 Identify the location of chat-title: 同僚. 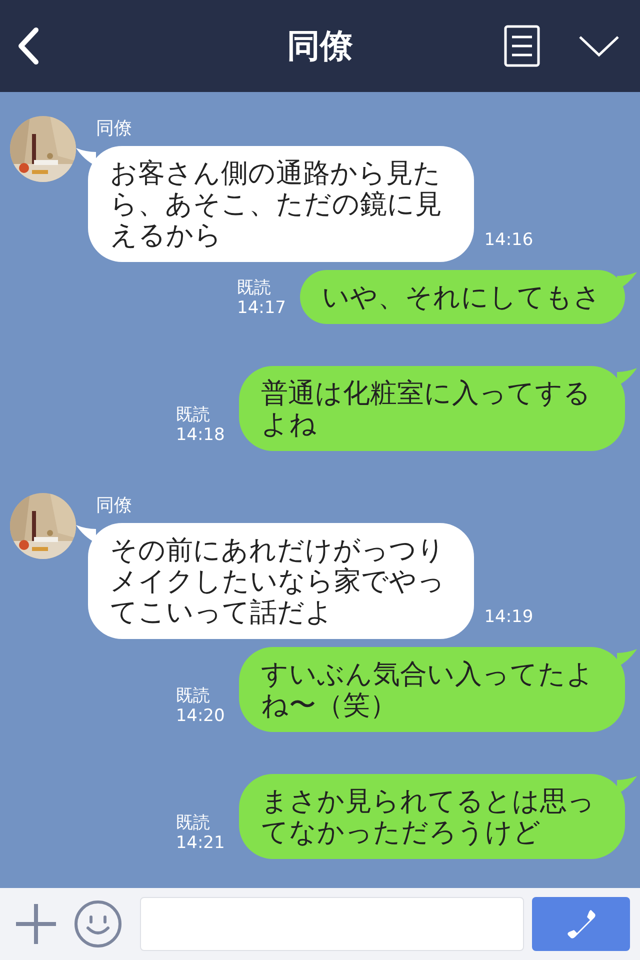
(320, 45).